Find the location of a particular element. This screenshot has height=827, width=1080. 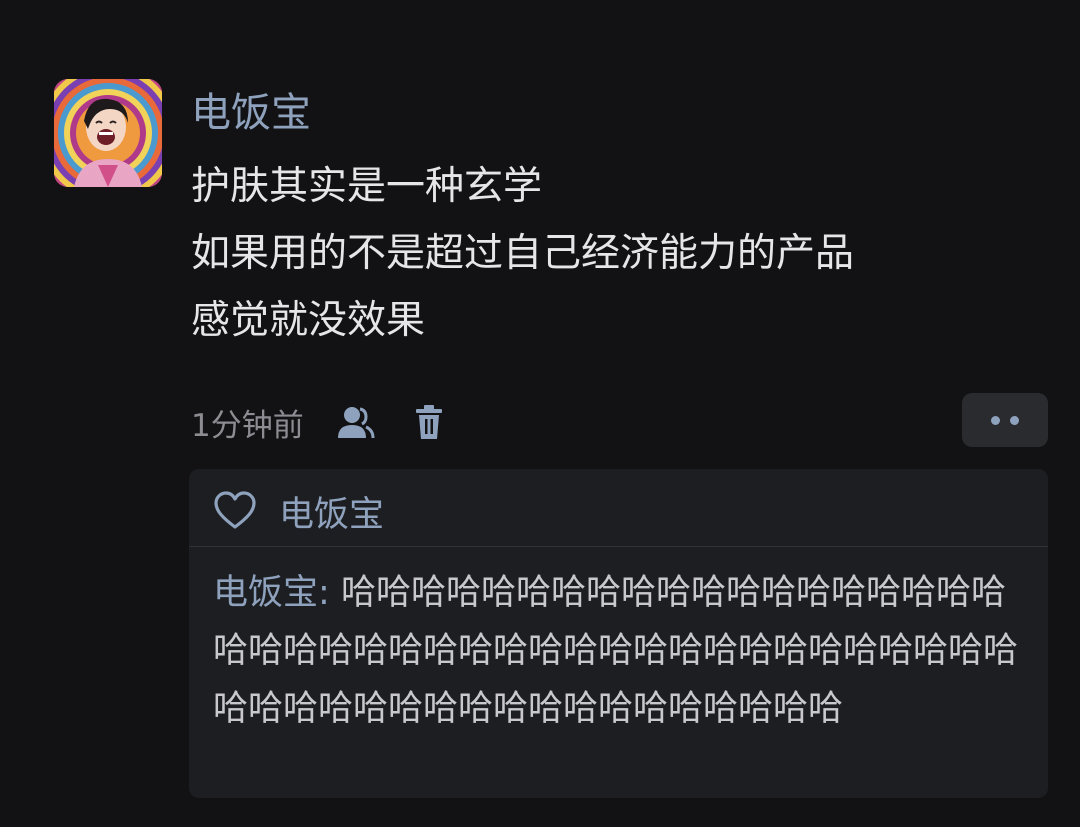

trash-icon is located at coordinates (429, 423).